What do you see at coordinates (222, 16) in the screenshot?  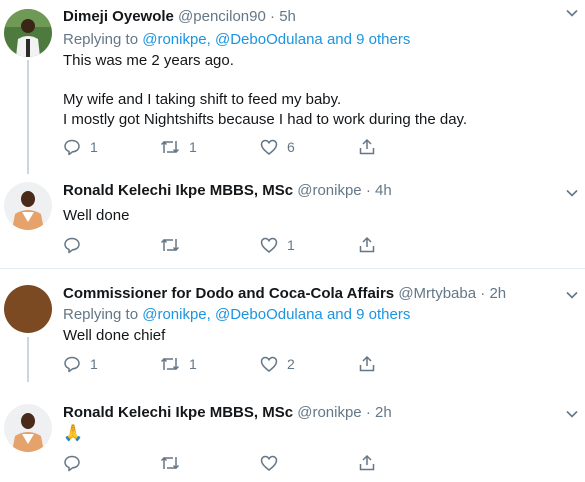 I see `user-handle: @pencilon90` at bounding box center [222, 16].